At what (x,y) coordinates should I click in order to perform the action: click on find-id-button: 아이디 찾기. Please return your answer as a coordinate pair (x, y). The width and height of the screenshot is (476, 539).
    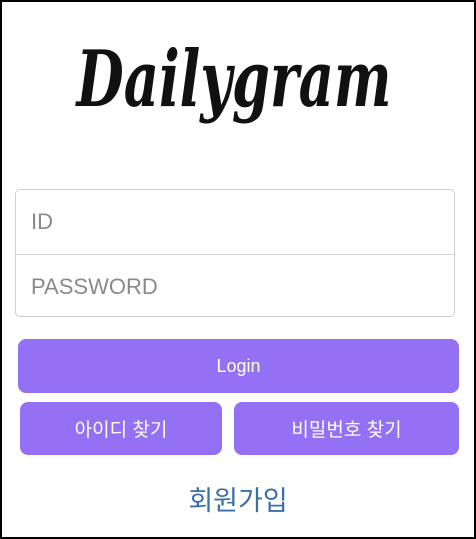
    Looking at the image, I should click on (121, 428).